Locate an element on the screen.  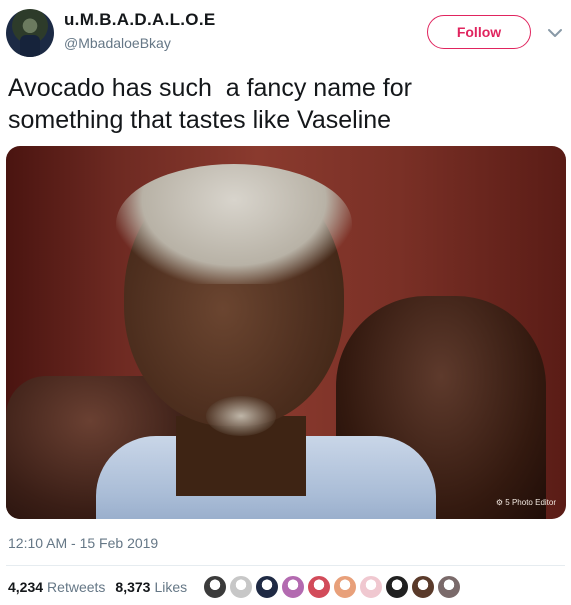
author-display-name: u.M.B.A.D.A.L.O.E is located at coordinates (139, 20).